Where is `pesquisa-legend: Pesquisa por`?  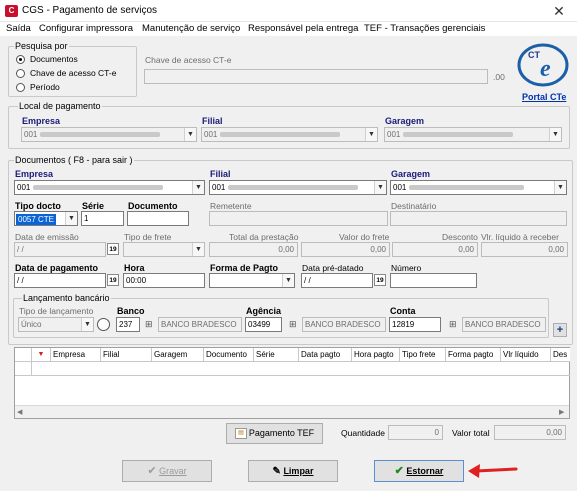 pesquisa-legend: Pesquisa por is located at coordinates (41, 46).